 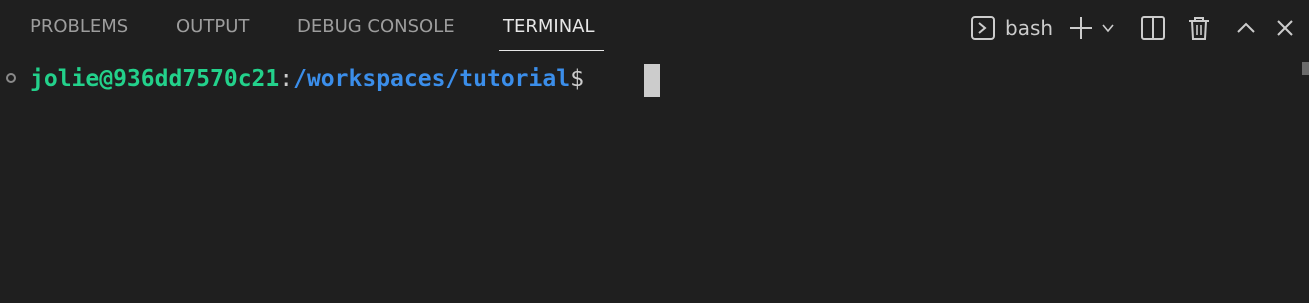 What do you see at coordinates (1246, 28) in the screenshot?
I see `chevron-up-icon` at bounding box center [1246, 28].